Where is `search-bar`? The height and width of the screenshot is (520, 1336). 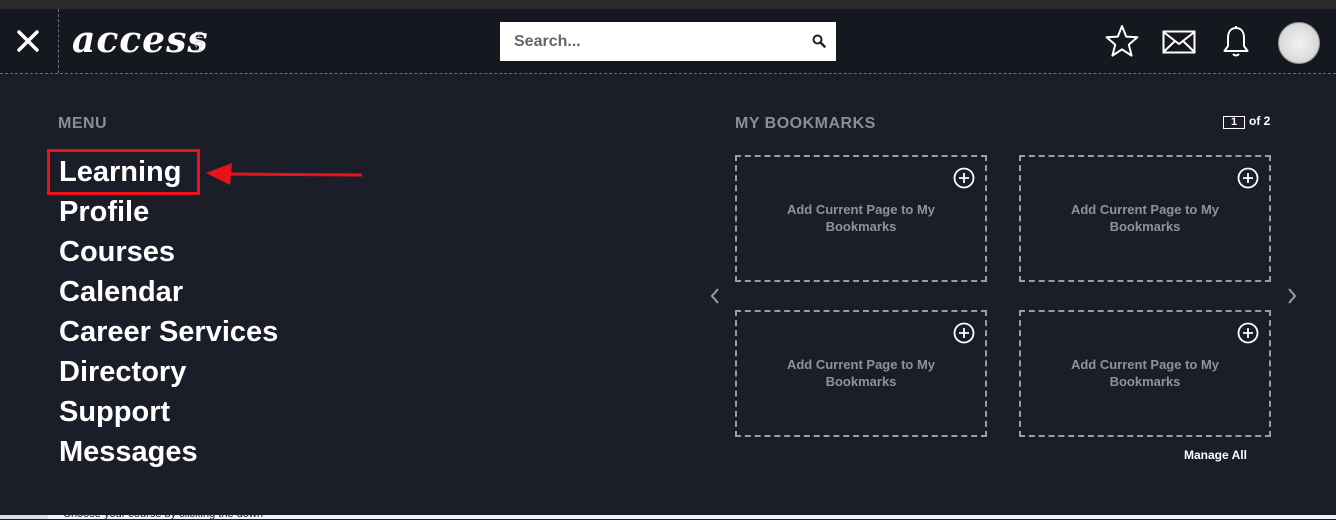
search-bar is located at coordinates (668, 41).